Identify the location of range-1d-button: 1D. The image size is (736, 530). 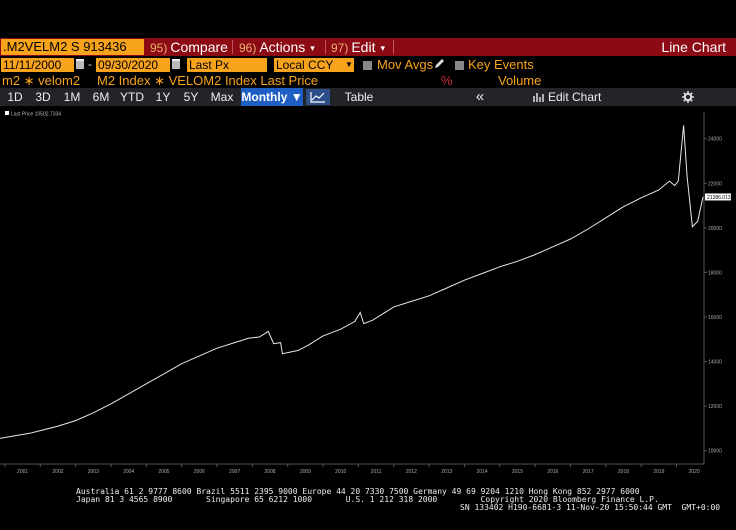
(15, 97).